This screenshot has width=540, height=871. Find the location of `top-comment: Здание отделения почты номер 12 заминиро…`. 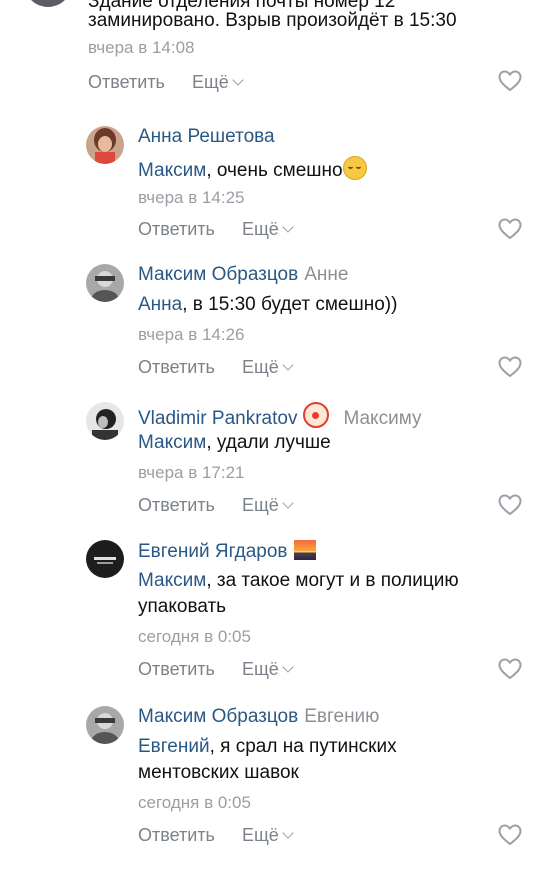

top-comment: Здание отделения почты номер 12 заминиро… is located at coordinates (270, 56).